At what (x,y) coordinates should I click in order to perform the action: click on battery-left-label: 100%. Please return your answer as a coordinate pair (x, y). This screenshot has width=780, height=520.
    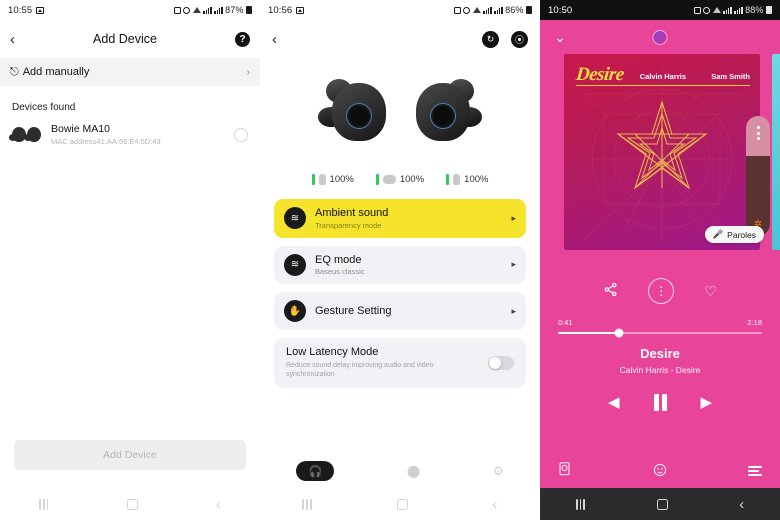
    Looking at the image, I should click on (341, 179).